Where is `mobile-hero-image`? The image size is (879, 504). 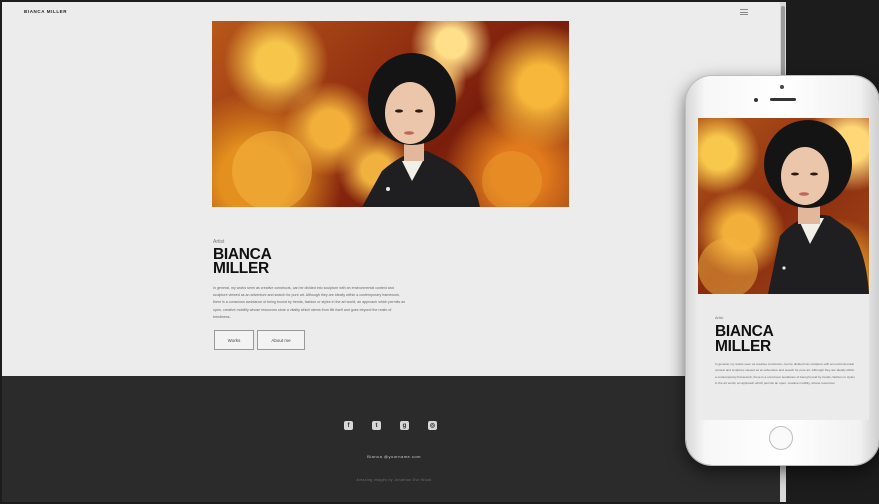 mobile-hero-image is located at coordinates (783, 206).